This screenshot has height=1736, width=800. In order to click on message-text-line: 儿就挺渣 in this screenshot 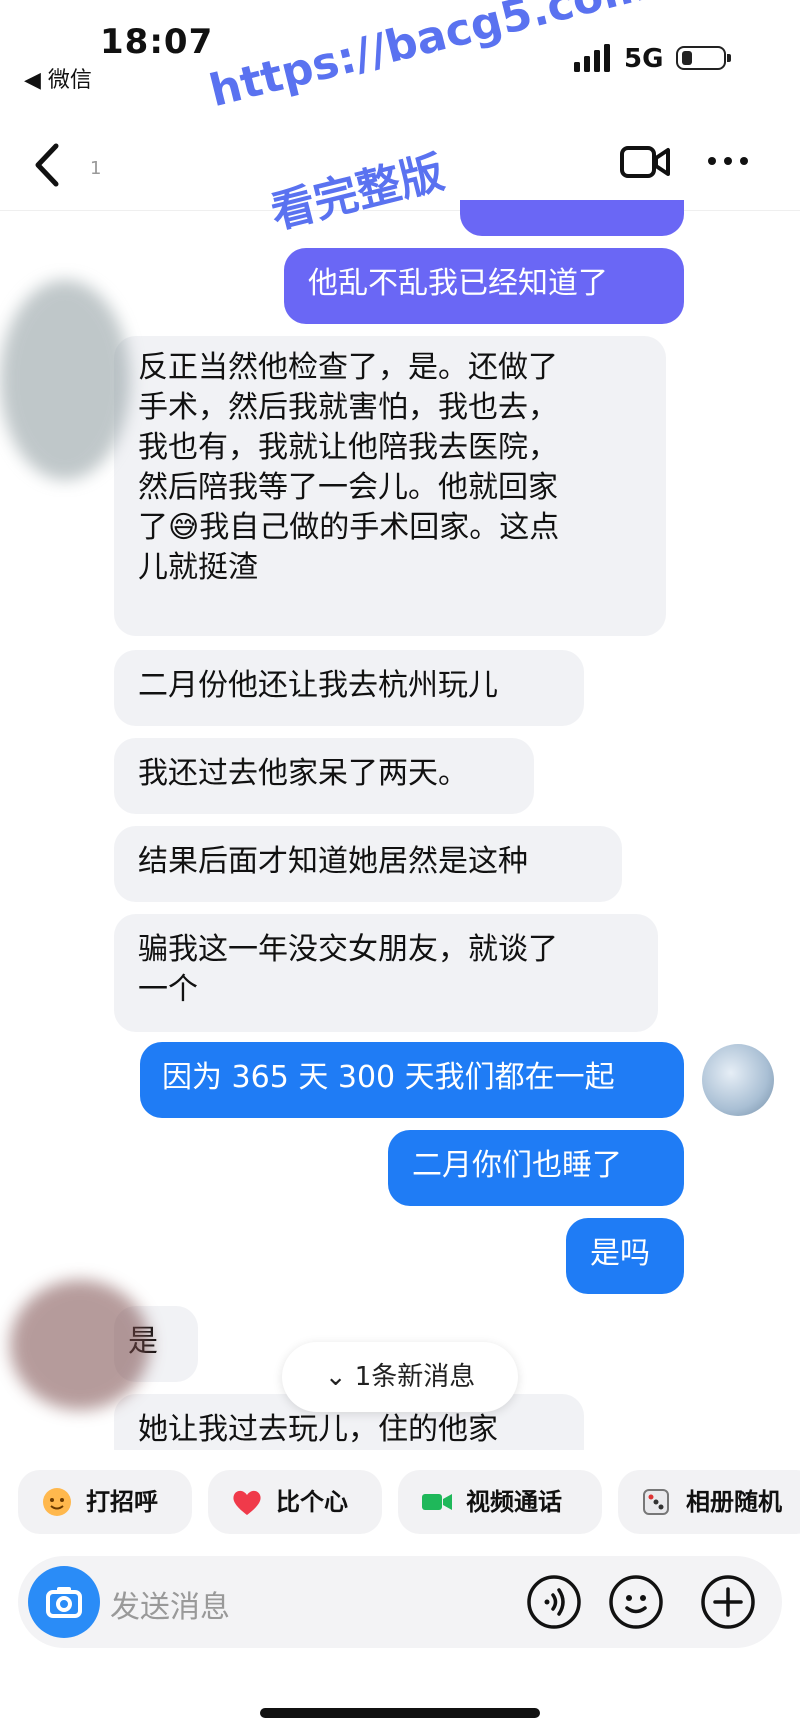, I will do `click(198, 567)`.